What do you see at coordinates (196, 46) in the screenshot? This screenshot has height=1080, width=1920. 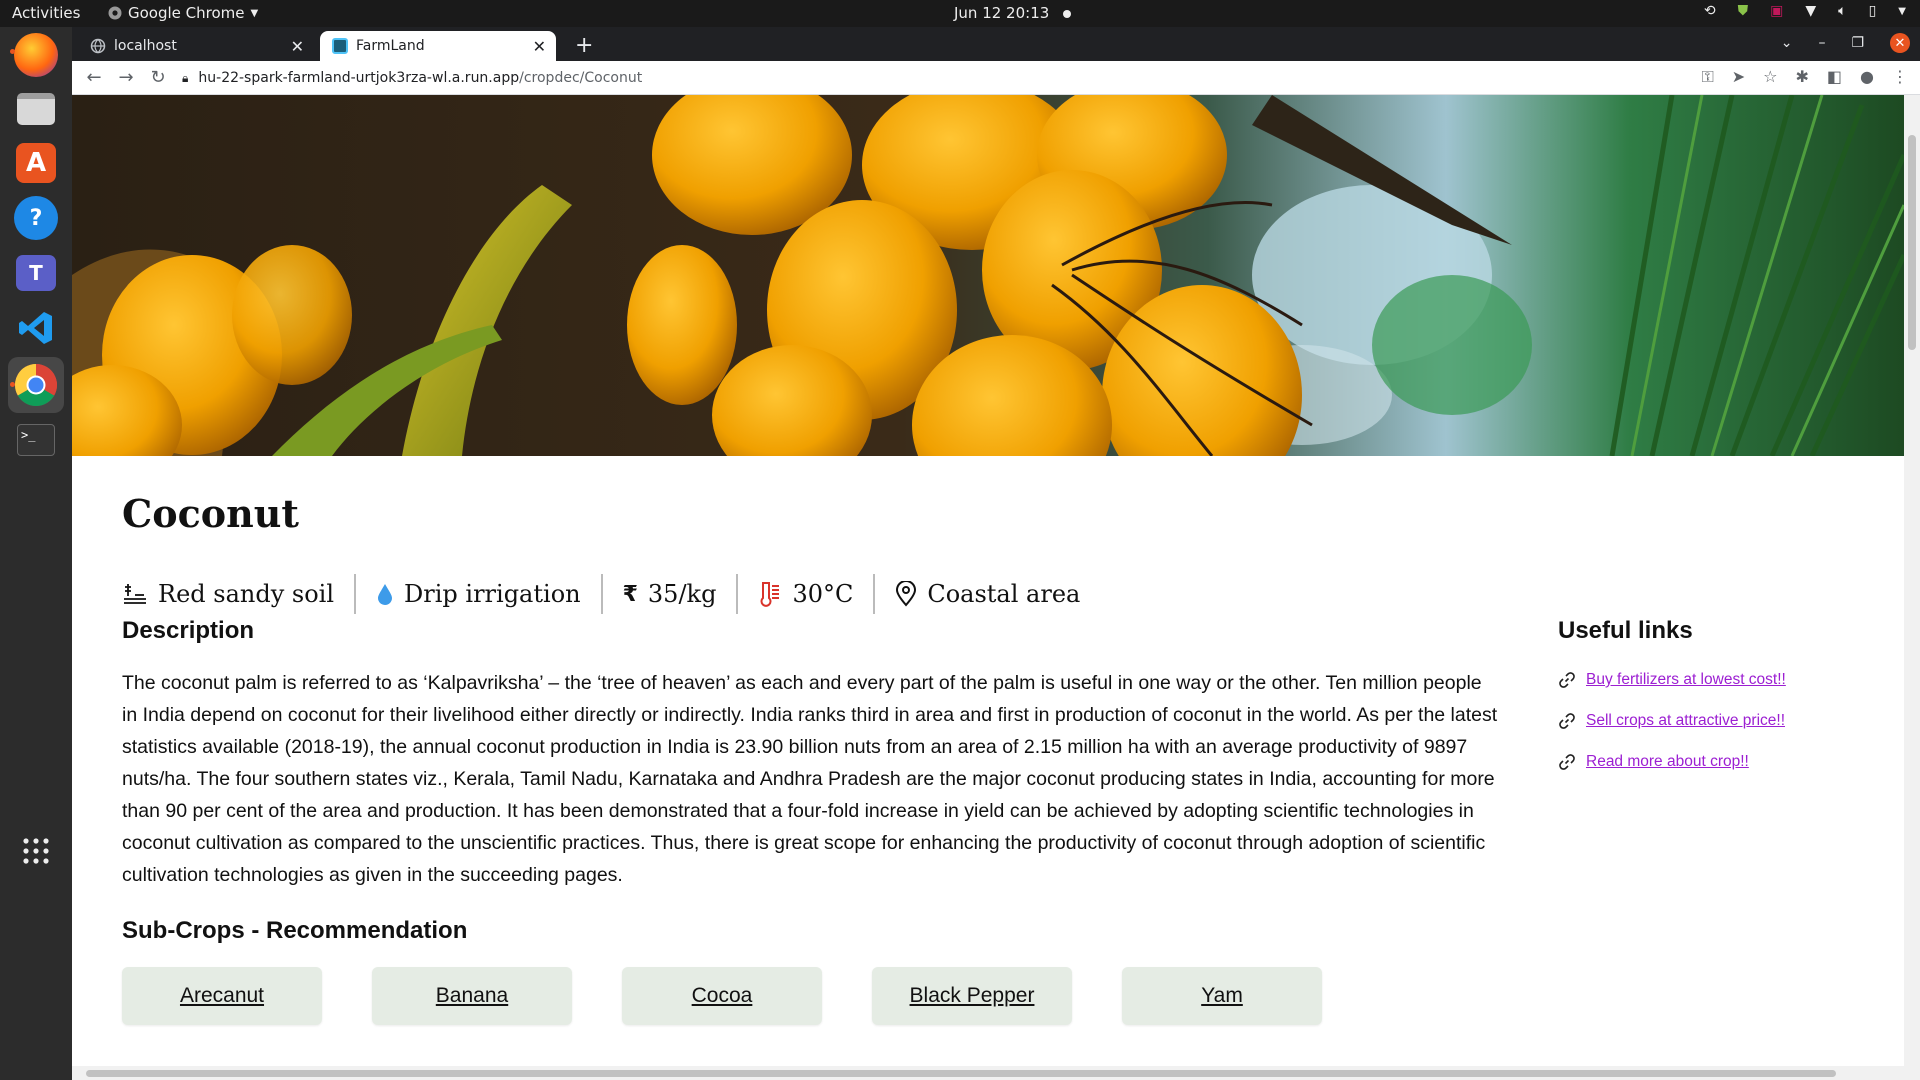 I see `tab-localhost: localhost ✕` at bounding box center [196, 46].